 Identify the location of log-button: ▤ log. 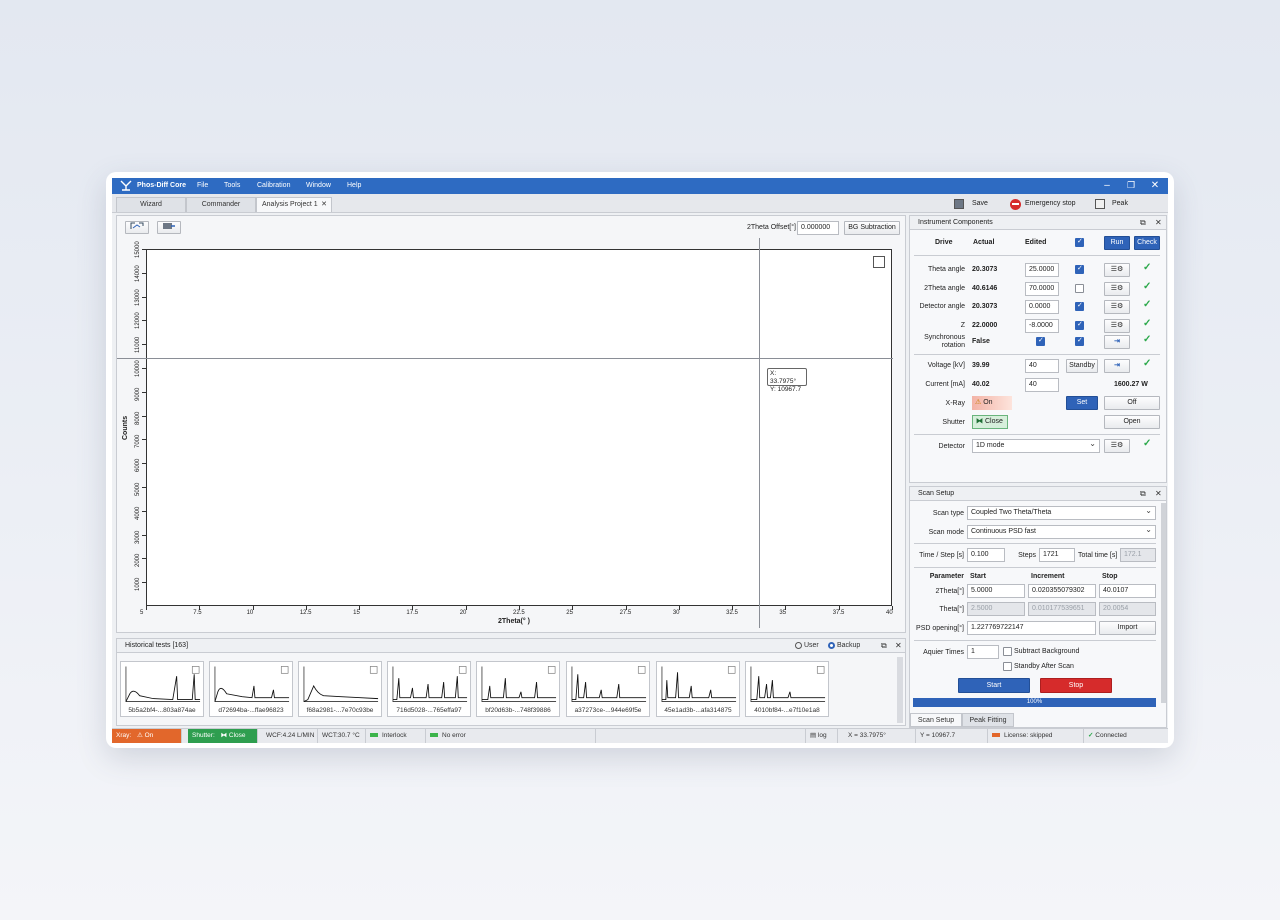
(822, 736).